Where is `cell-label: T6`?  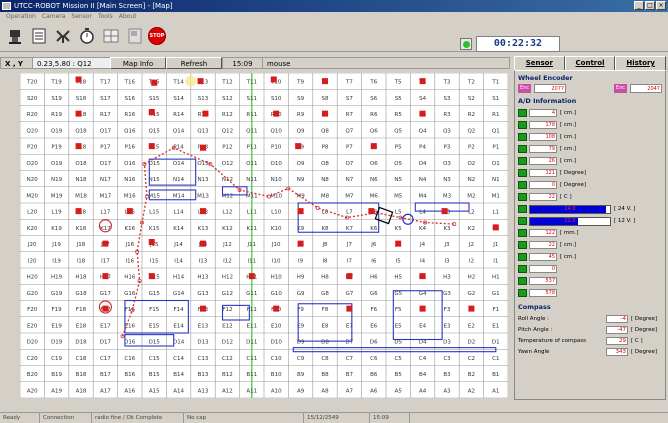 cell-label: T6 is located at coordinates (373, 83).